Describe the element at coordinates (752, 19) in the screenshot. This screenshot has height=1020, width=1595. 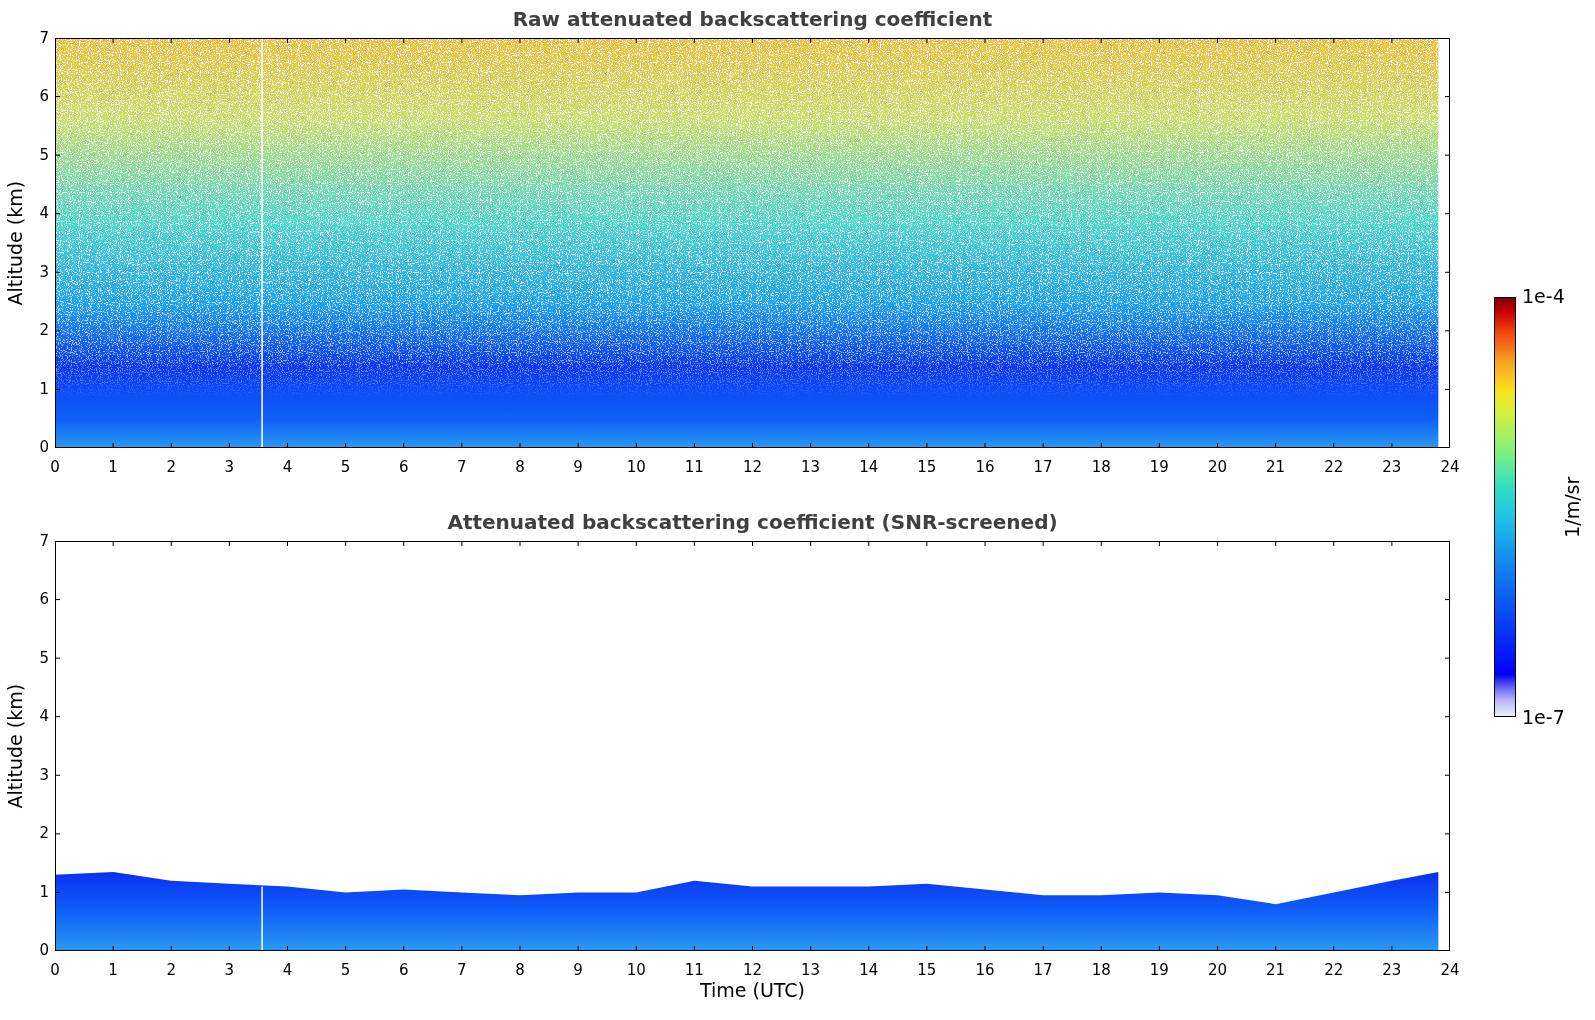
I see `chart-title: Raw attenuated backscattering coefficient` at that location.